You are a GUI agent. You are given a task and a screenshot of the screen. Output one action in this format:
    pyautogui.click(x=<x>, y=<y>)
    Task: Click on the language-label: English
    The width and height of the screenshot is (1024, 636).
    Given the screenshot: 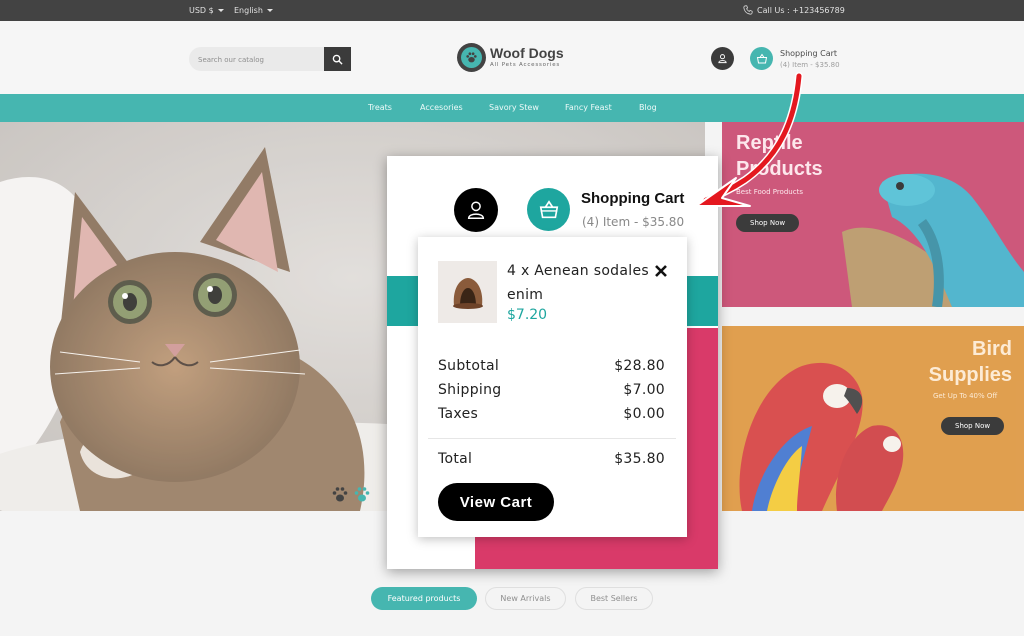 What is the action you would take?
    pyautogui.click(x=248, y=10)
    